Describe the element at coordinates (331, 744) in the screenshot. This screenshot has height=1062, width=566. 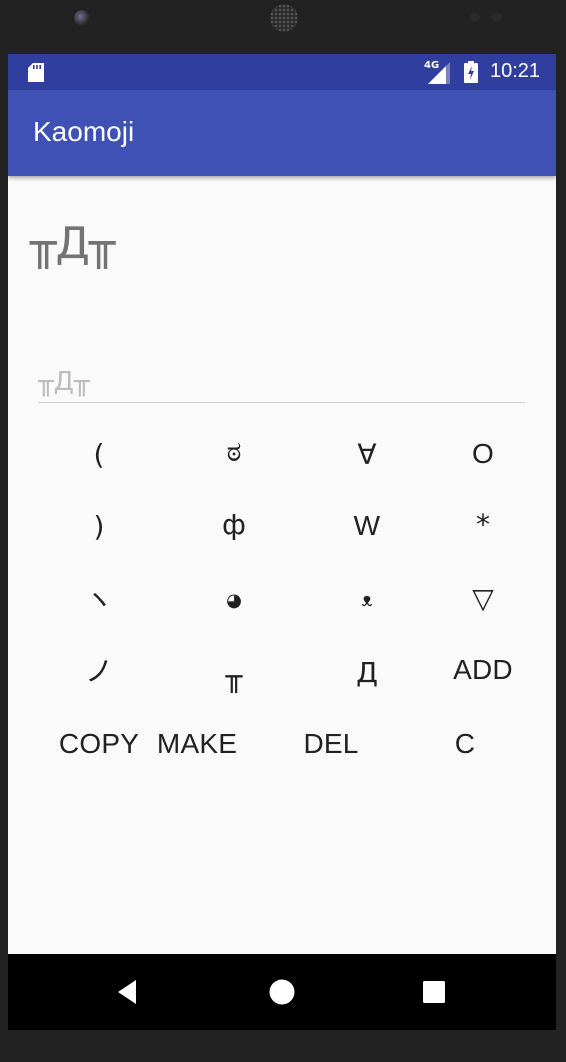
I see `delete-button: DEL` at that location.